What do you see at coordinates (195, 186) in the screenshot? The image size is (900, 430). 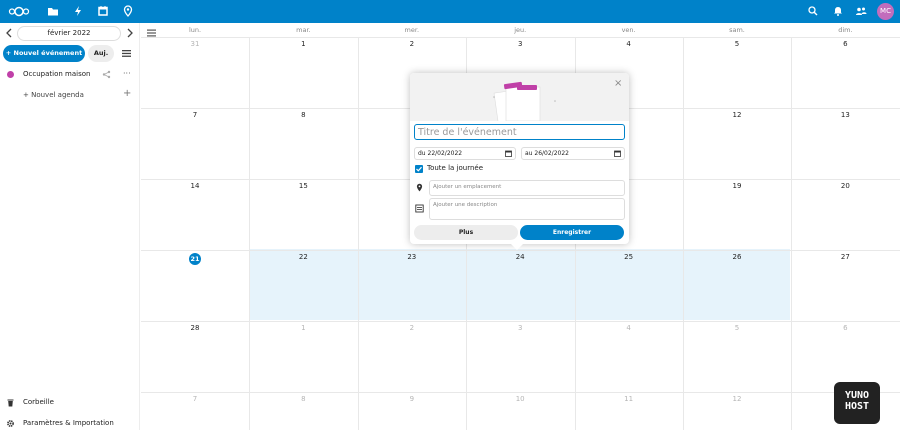 I see `day-number: 14` at bounding box center [195, 186].